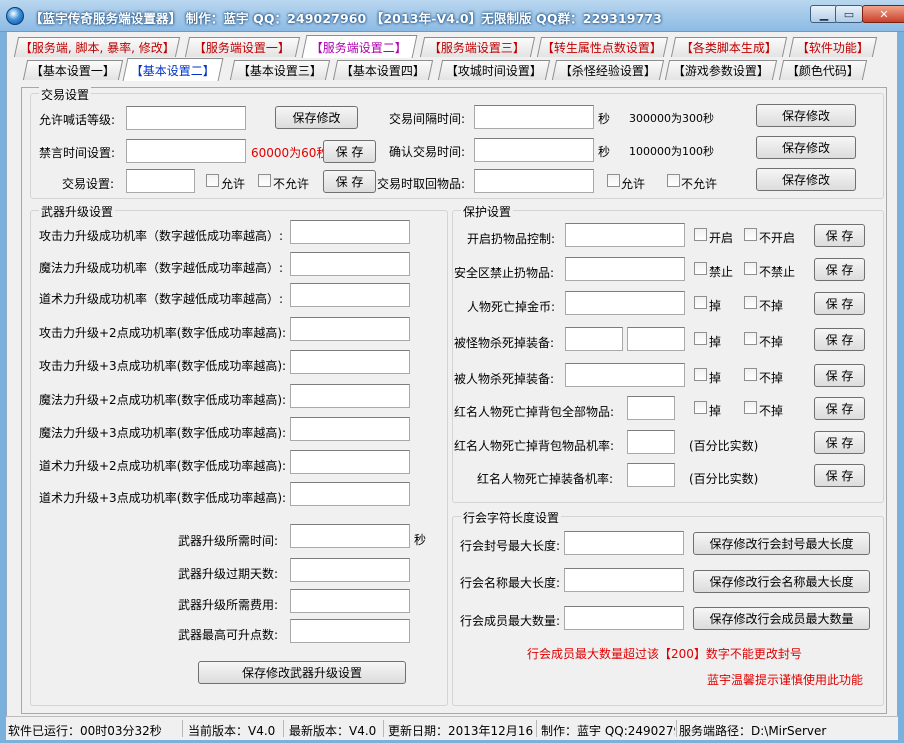 The height and width of the screenshot is (743, 904). Describe the element at coordinates (656, 339) in the screenshot. I see `protect-input-4b` at that location.